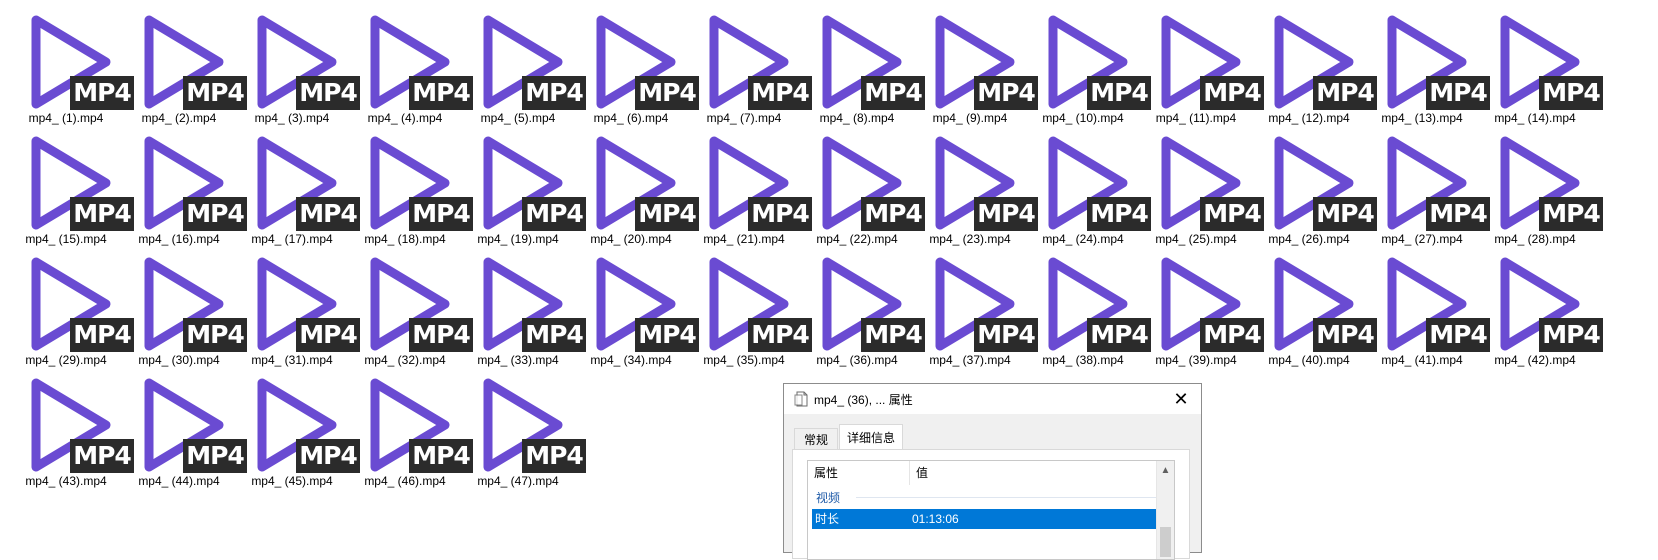  What do you see at coordinates (1543, 186) in the screenshot?
I see `file-item: MP4 mp4_ (28).mp4` at bounding box center [1543, 186].